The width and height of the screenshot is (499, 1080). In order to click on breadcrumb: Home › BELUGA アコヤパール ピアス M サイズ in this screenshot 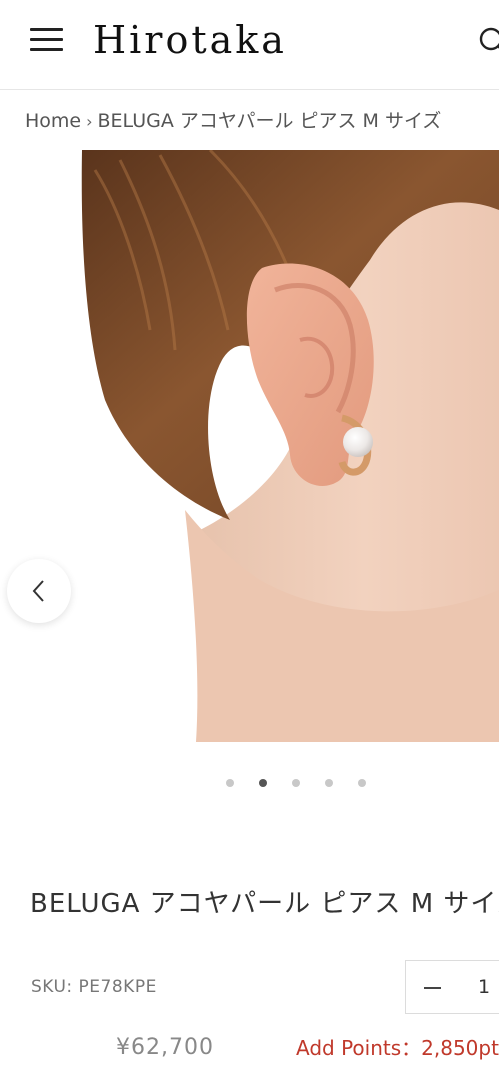, I will do `click(233, 121)`.